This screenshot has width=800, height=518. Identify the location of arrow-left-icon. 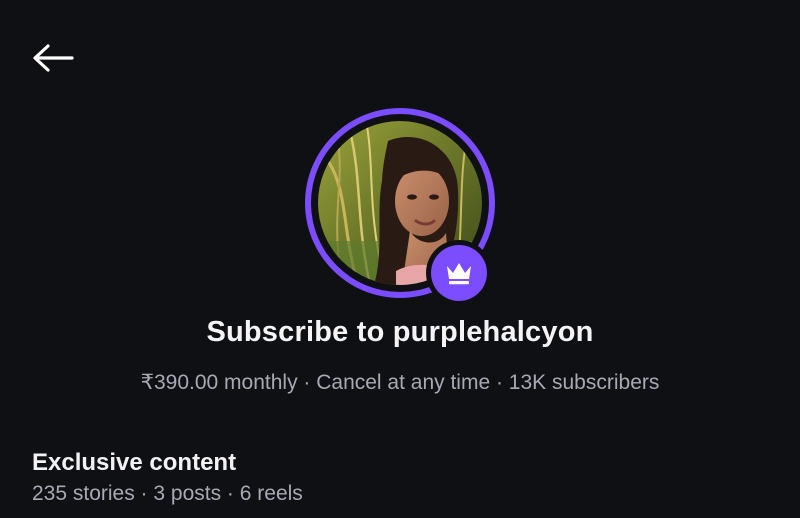
(53, 58).